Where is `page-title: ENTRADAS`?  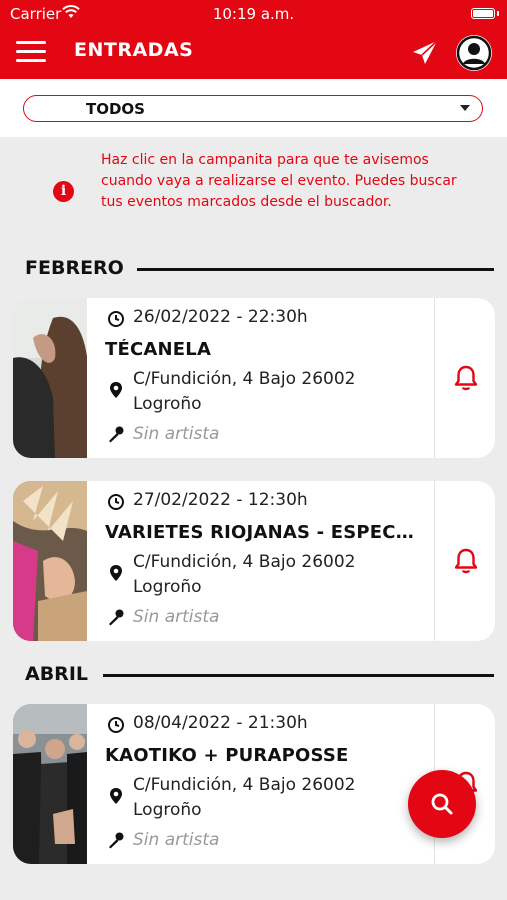
page-title: ENTRADAS is located at coordinates (134, 50).